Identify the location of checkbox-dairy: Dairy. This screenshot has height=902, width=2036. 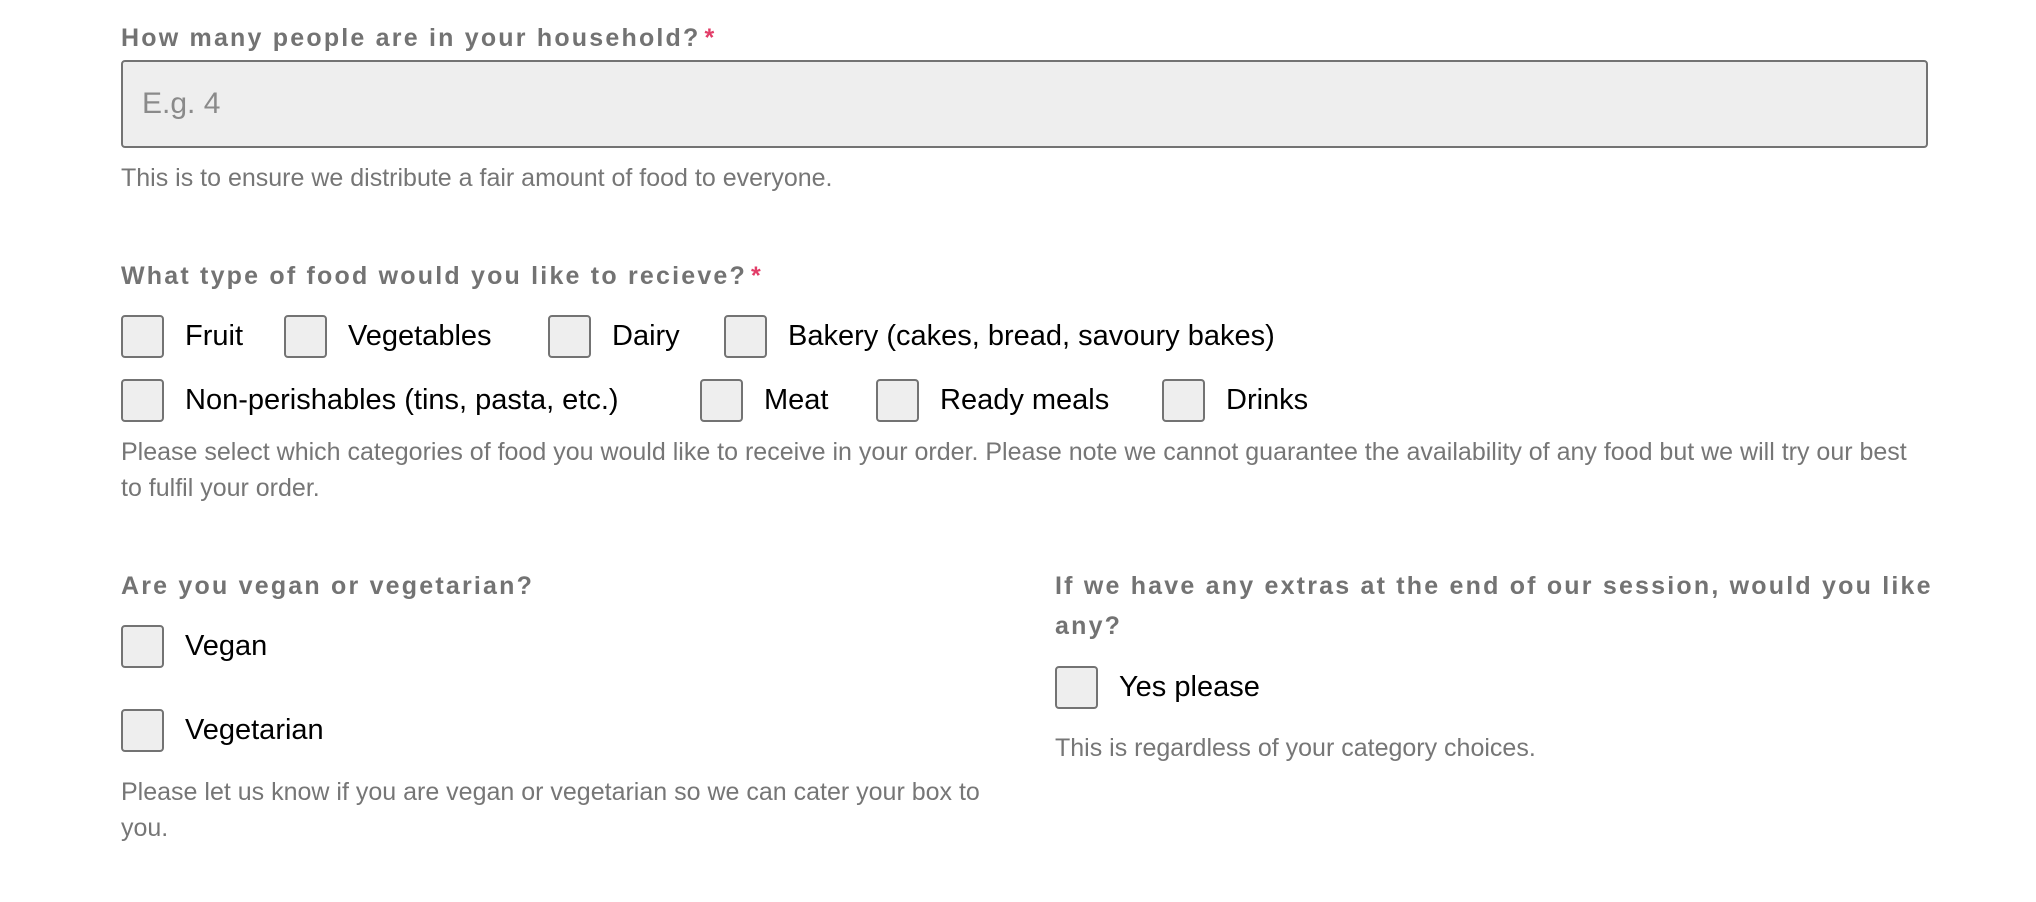
(614, 336).